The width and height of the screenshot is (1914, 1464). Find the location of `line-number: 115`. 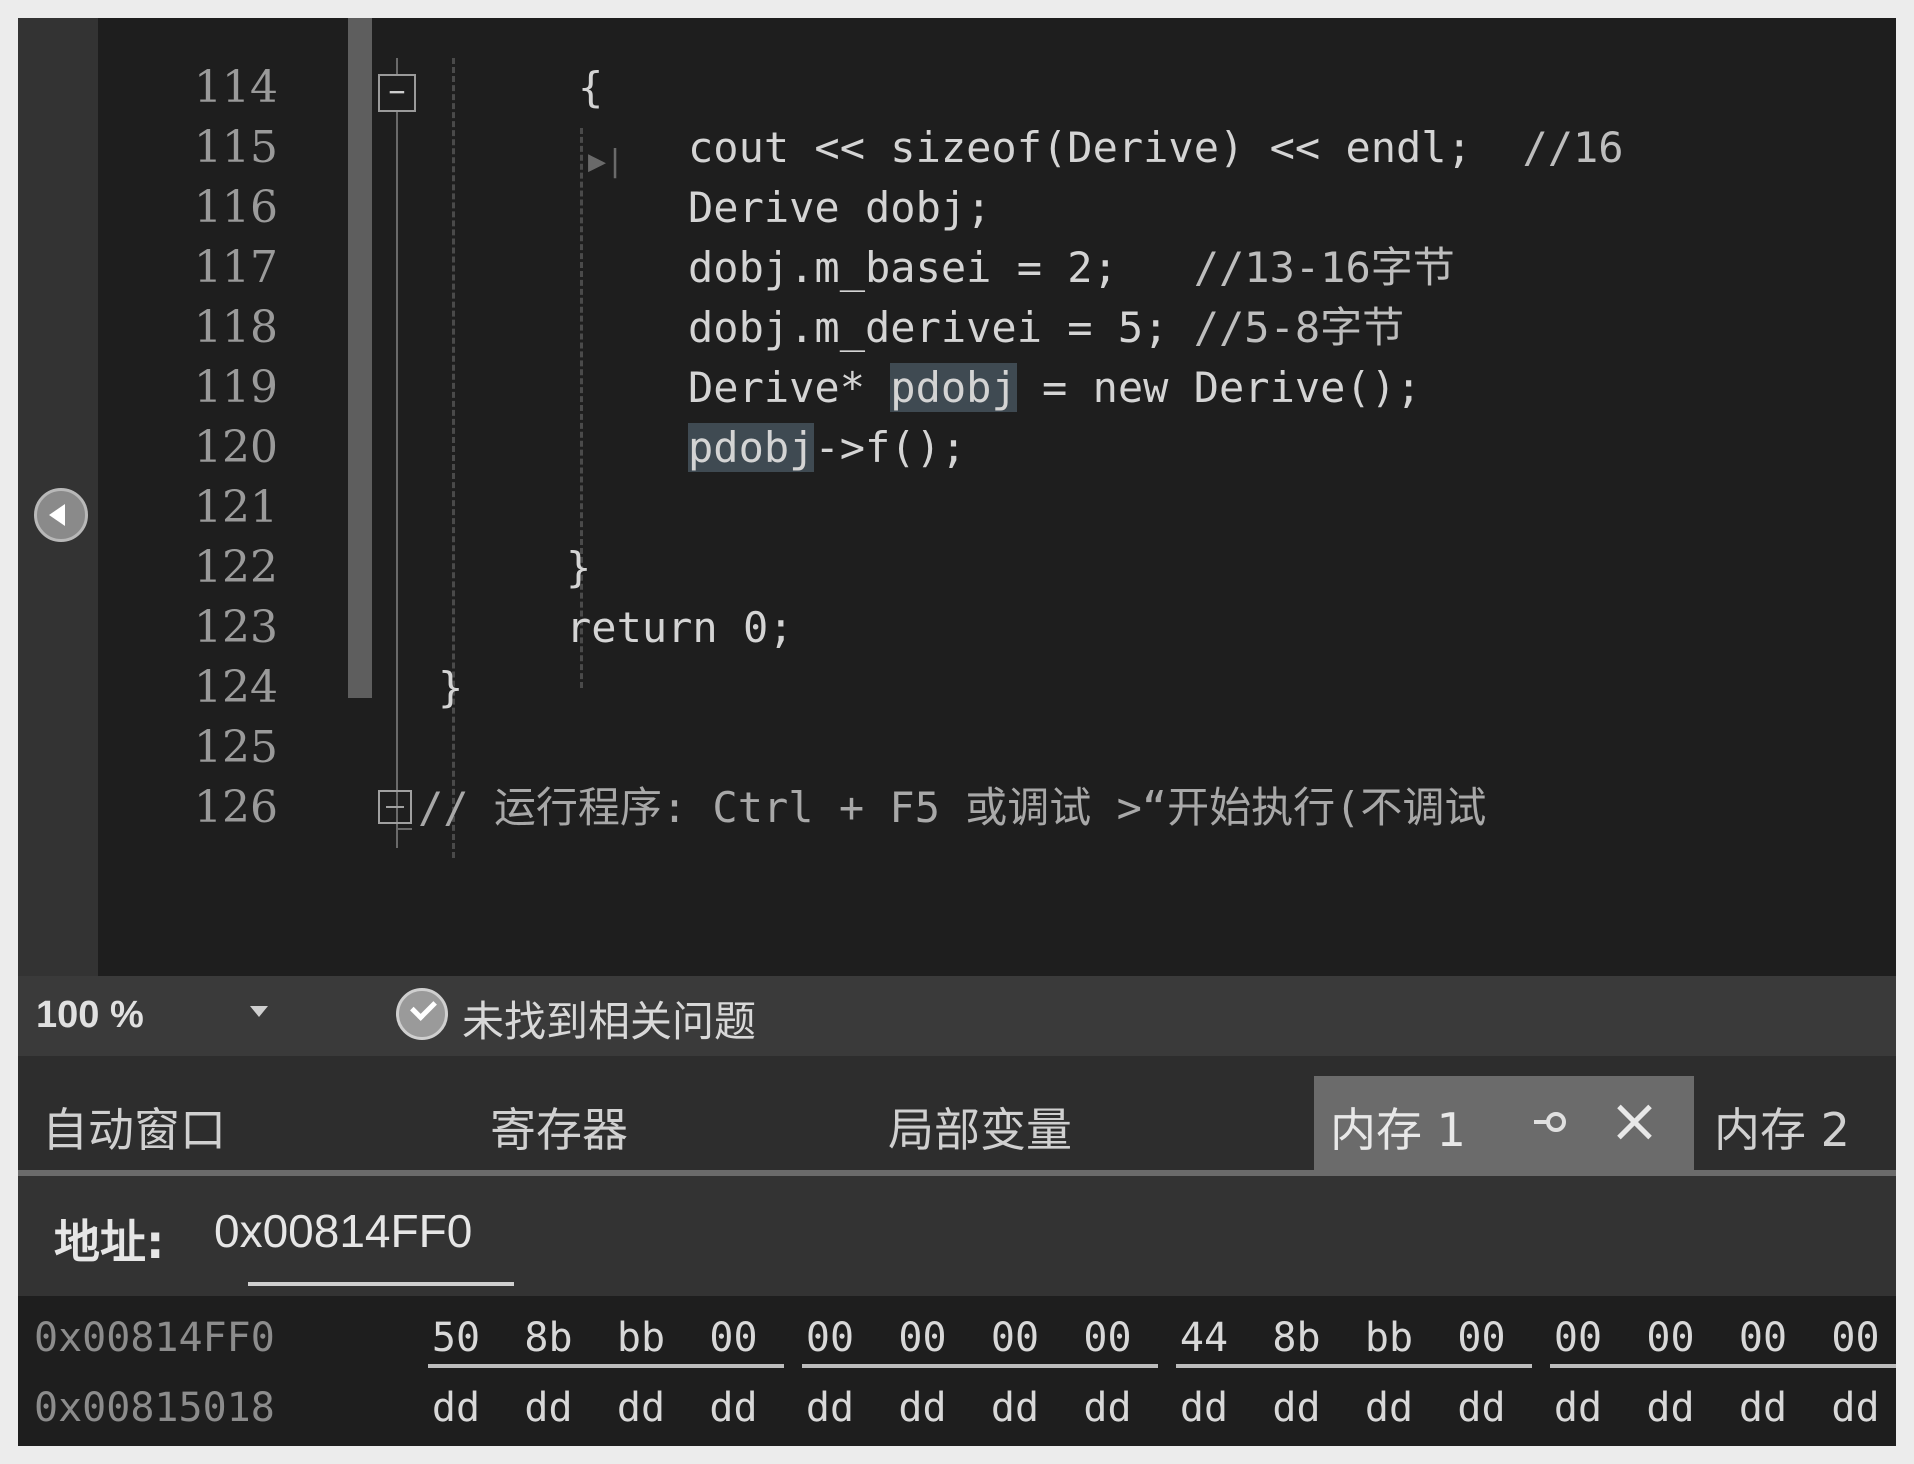

line-number: 115 is located at coordinates (236, 147).